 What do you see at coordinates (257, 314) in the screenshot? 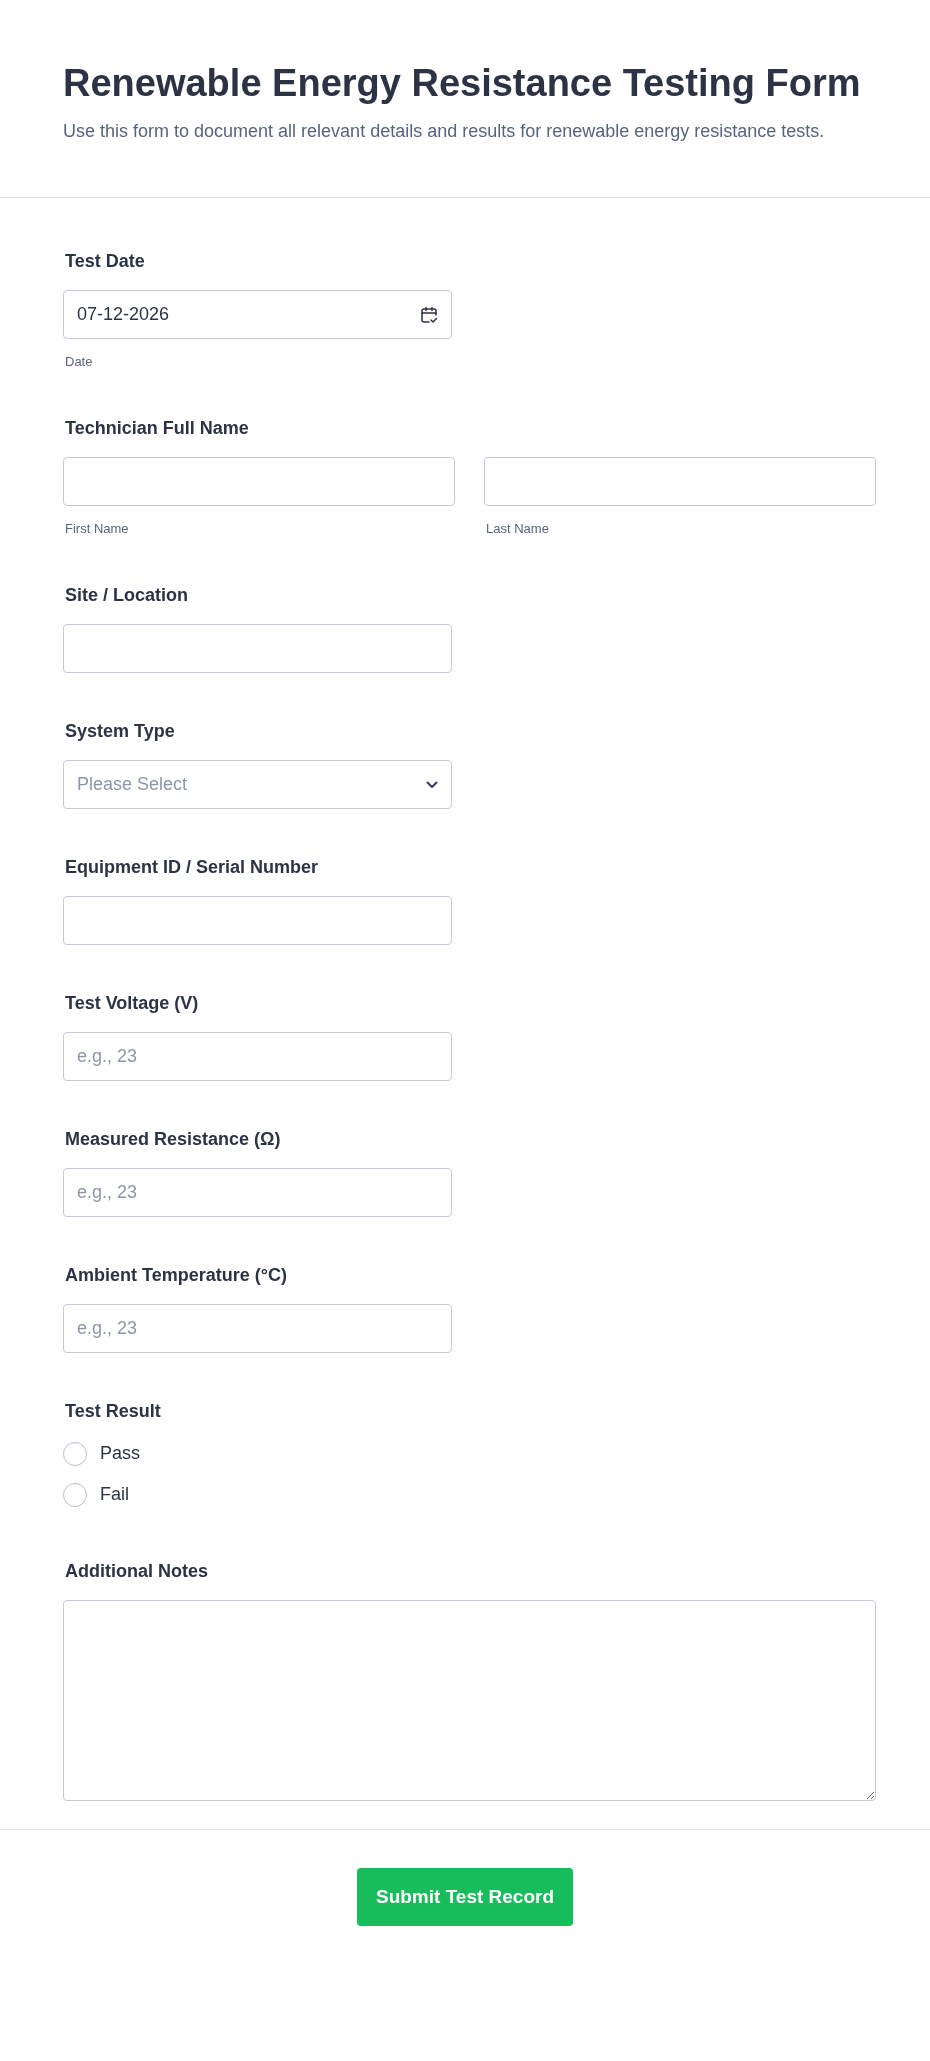
I see `date-field: 07-12-2026` at bounding box center [257, 314].